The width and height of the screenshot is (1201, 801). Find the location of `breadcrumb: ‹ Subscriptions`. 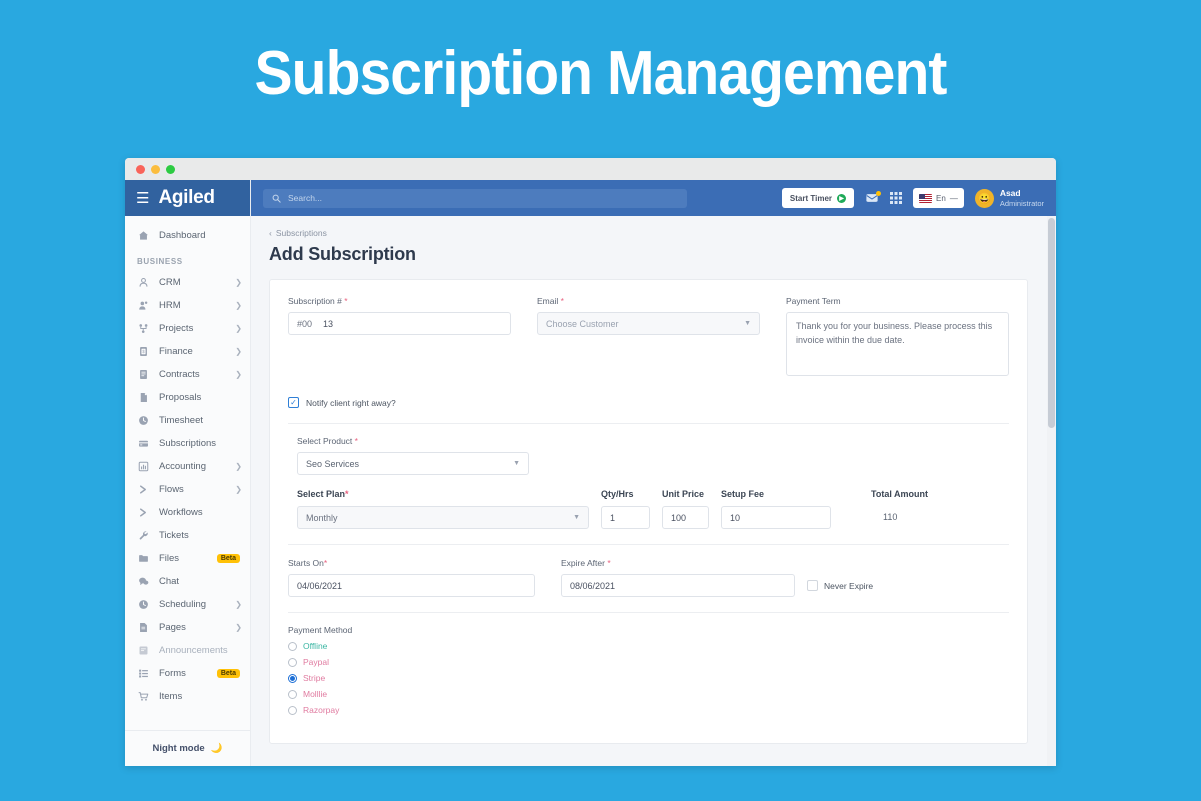

breadcrumb: ‹ Subscriptions is located at coordinates (648, 233).